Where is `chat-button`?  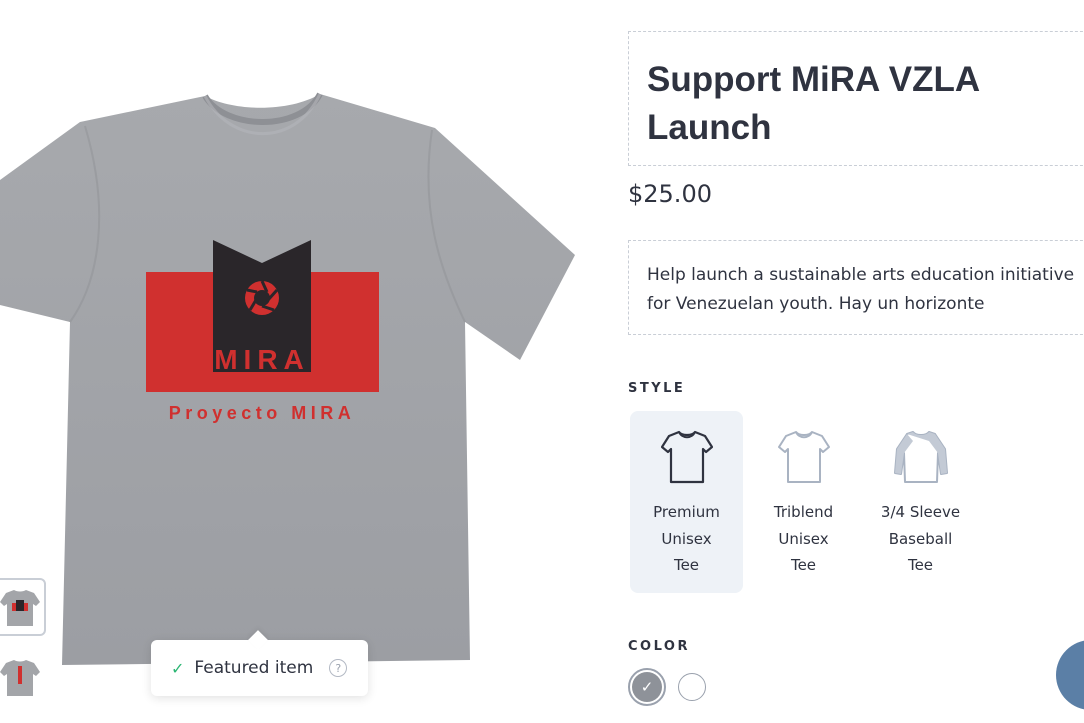 chat-button is located at coordinates (1070, 675).